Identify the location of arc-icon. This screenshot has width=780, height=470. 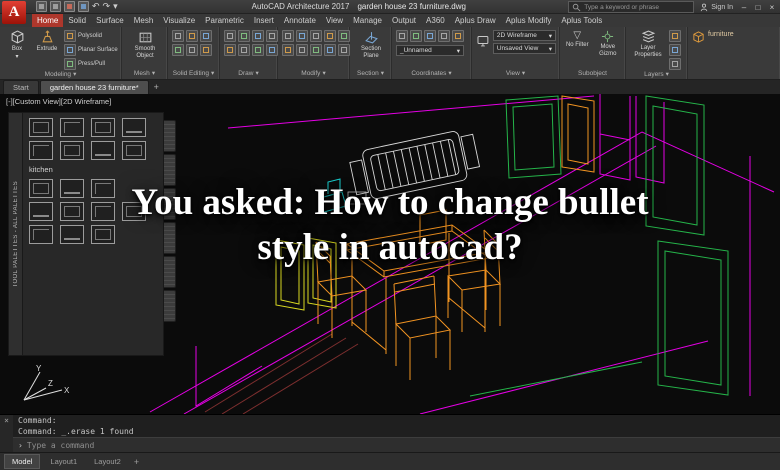
(272, 36).